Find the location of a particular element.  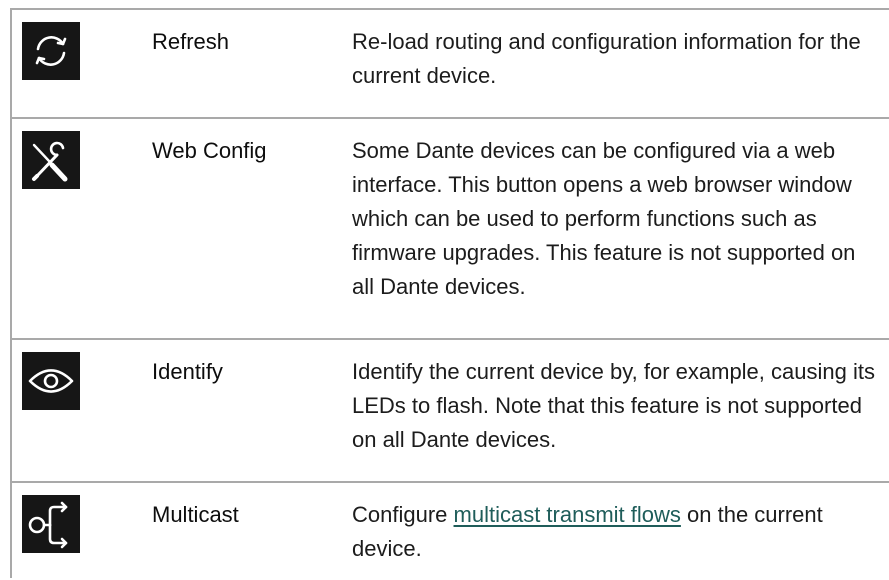

eye-icon is located at coordinates (51, 381).